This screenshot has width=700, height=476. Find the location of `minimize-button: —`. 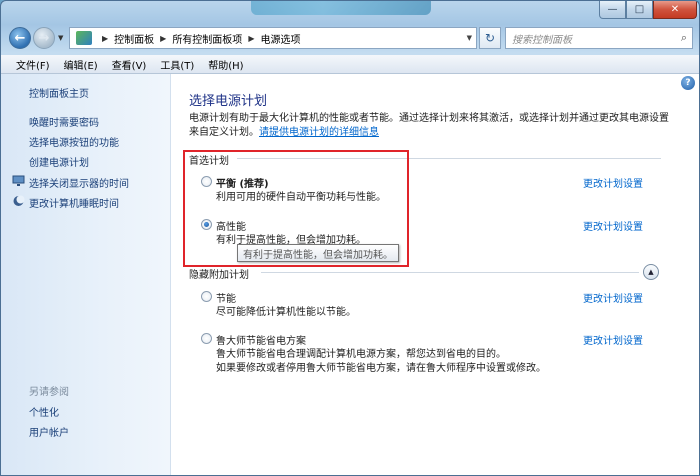

minimize-button: — is located at coordinates (612, 10).